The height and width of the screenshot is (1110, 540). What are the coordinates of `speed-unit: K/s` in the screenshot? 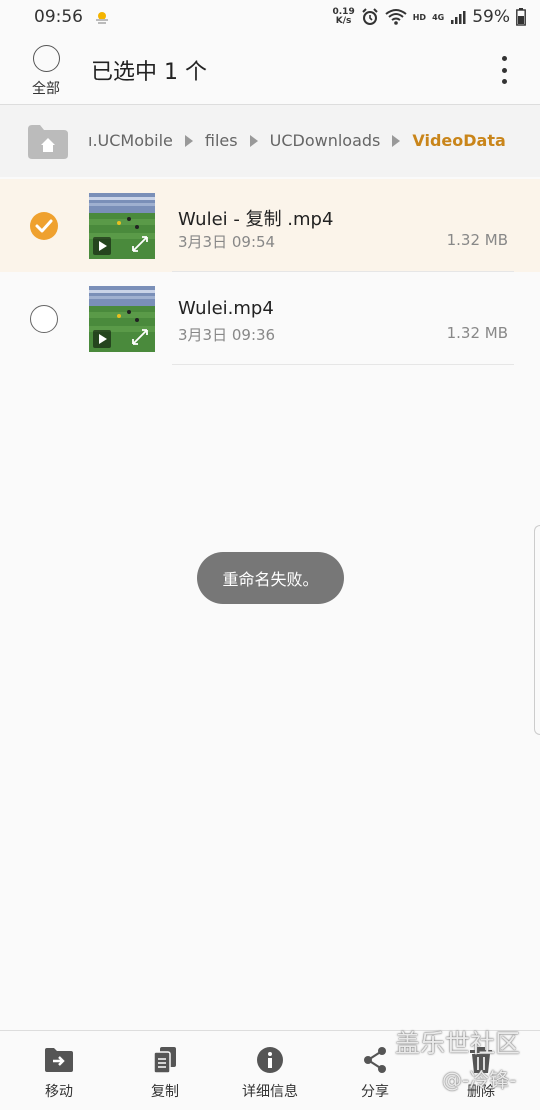 It's located at (343, 21).